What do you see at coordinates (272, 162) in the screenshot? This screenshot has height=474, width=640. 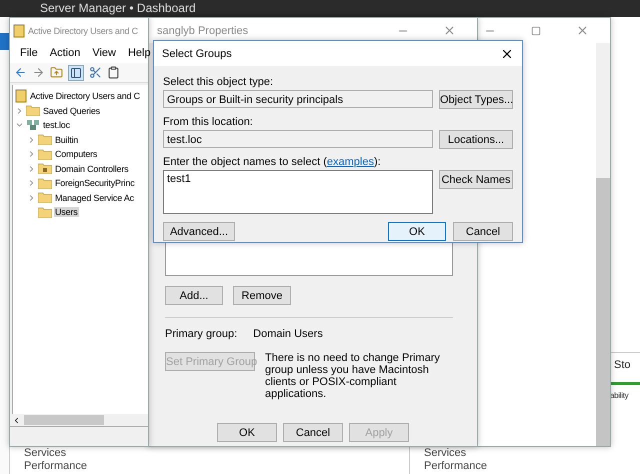 I see `field-label: Enter the object names to select (examples):` at bounding box center [272, 162].